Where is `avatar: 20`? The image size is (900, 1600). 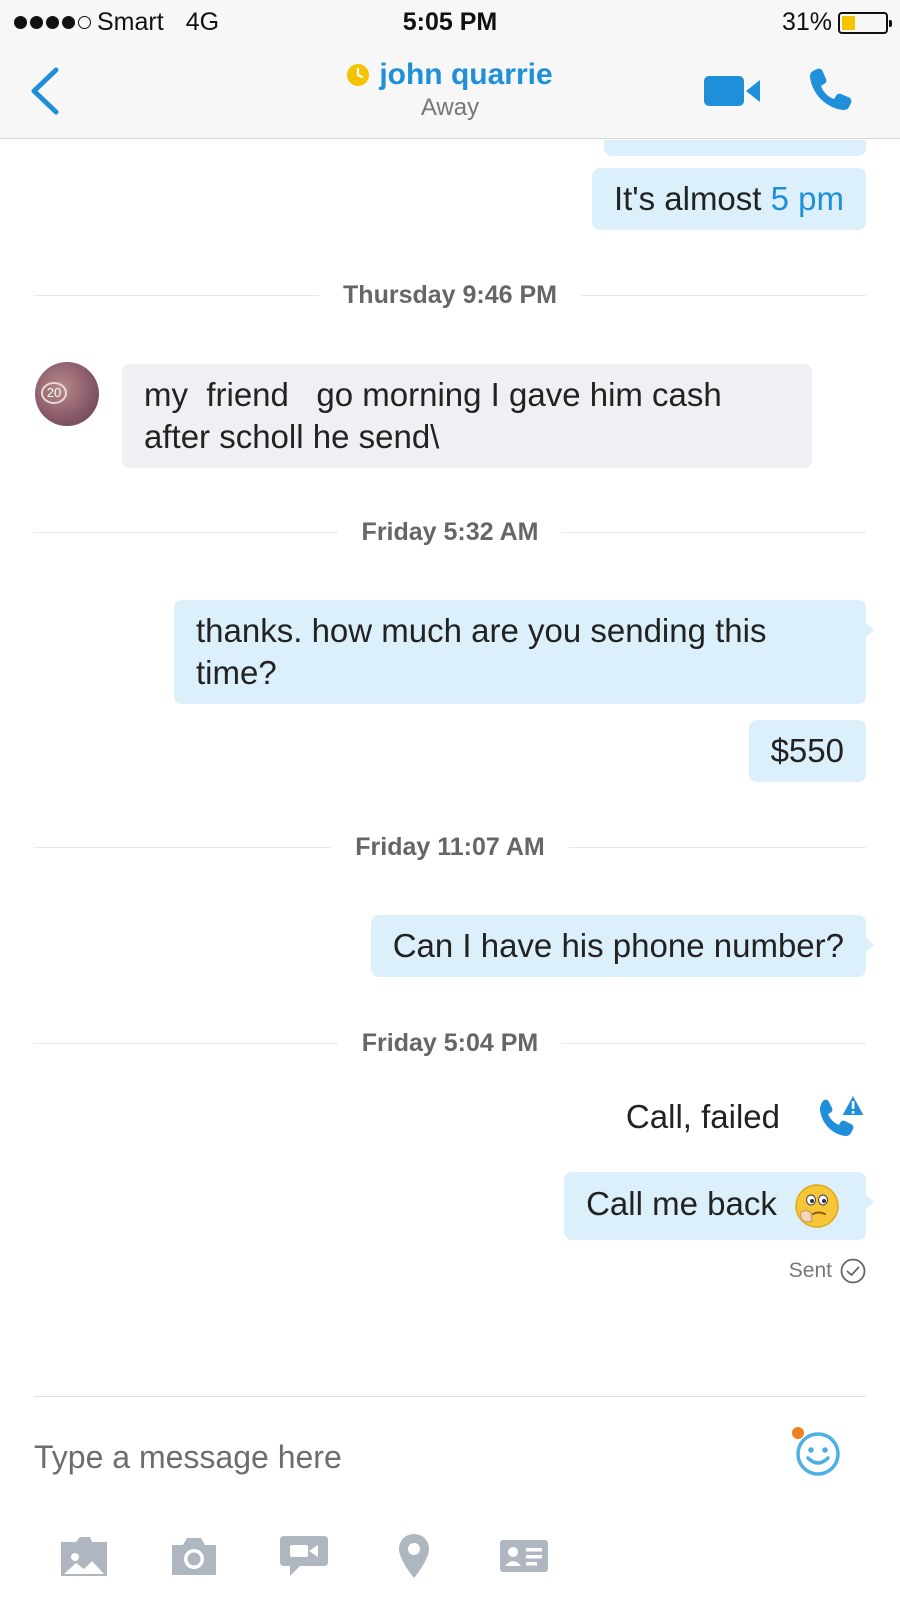
avatar: 20 is located at coordinates (67, 394).